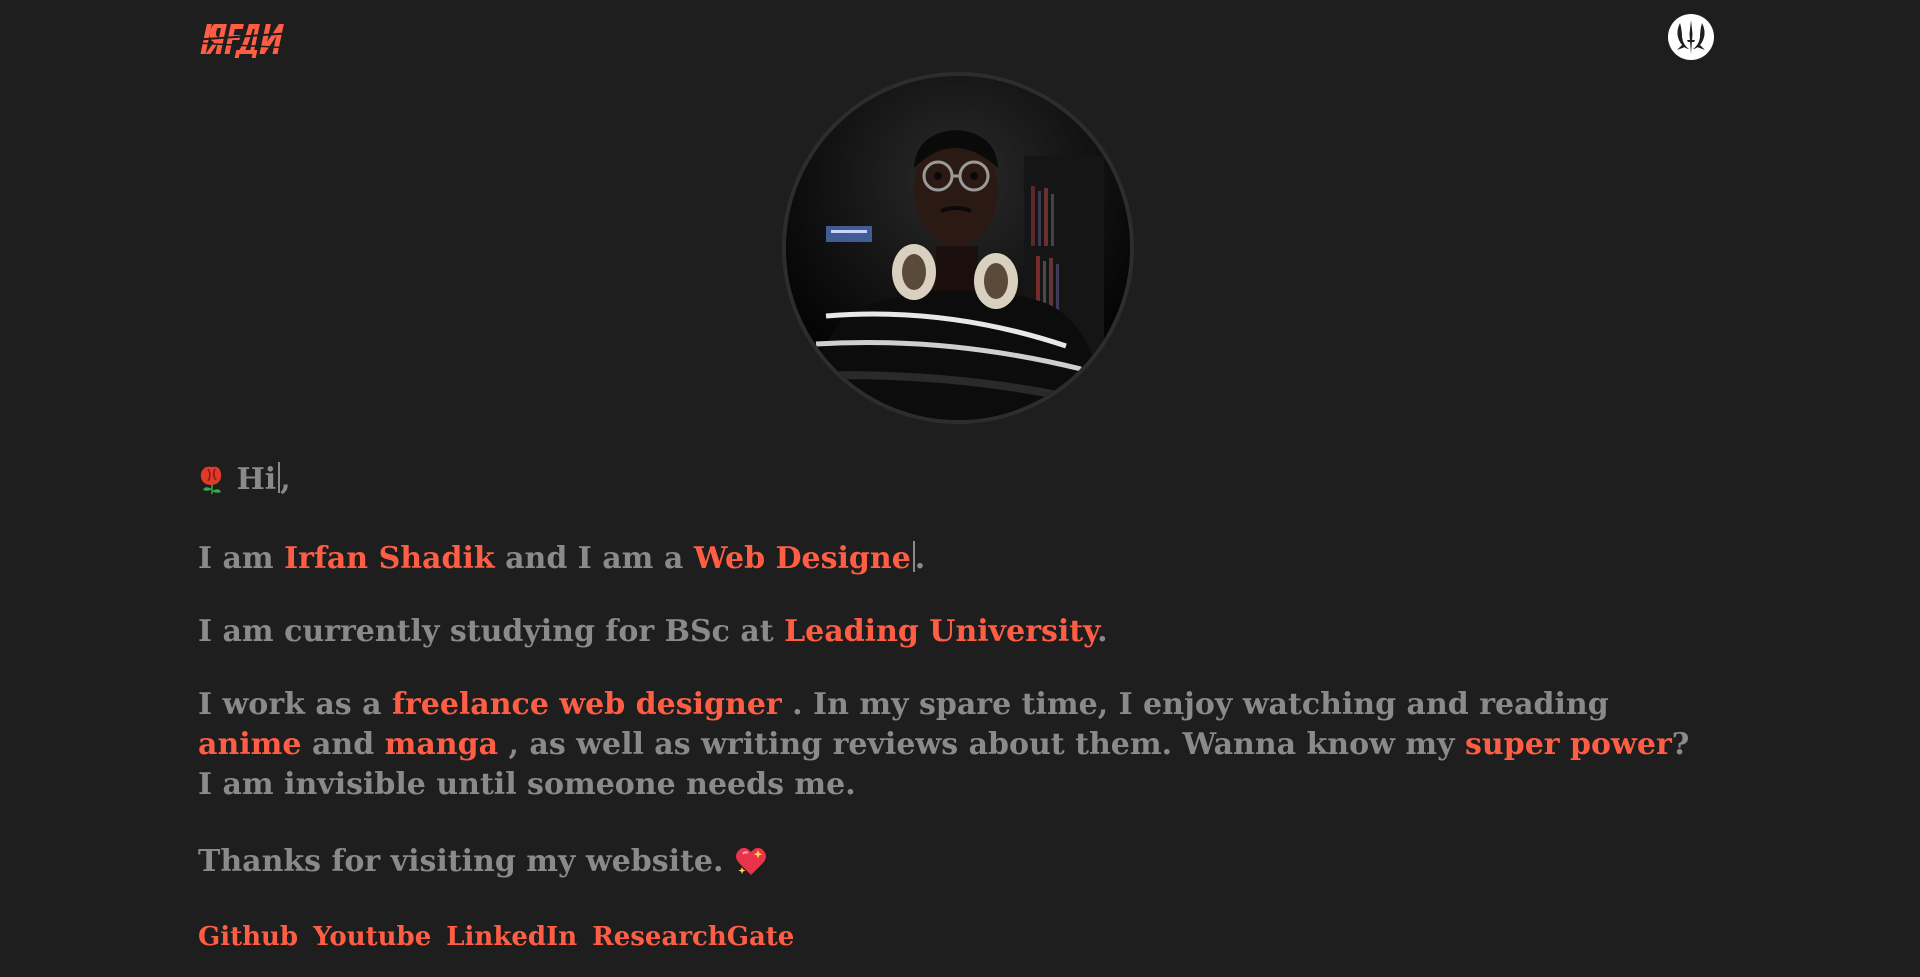 The image size is (1920, 977). Describe the element at coordinates (343, 744) in the screenshot. I see `work-and: and` at that location.